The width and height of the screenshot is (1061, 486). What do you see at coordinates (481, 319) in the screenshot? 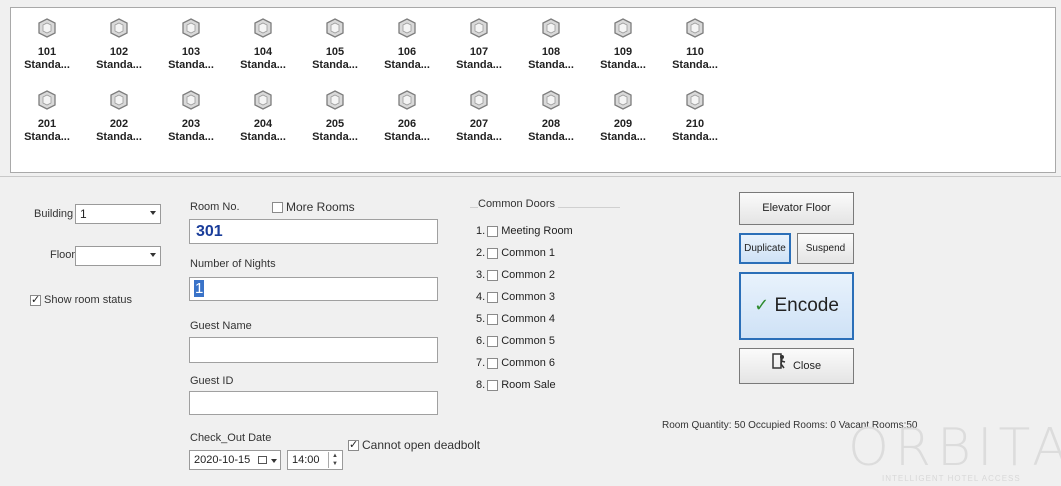
I see `common-door-index: 5.` at bounding box center [481, 319].